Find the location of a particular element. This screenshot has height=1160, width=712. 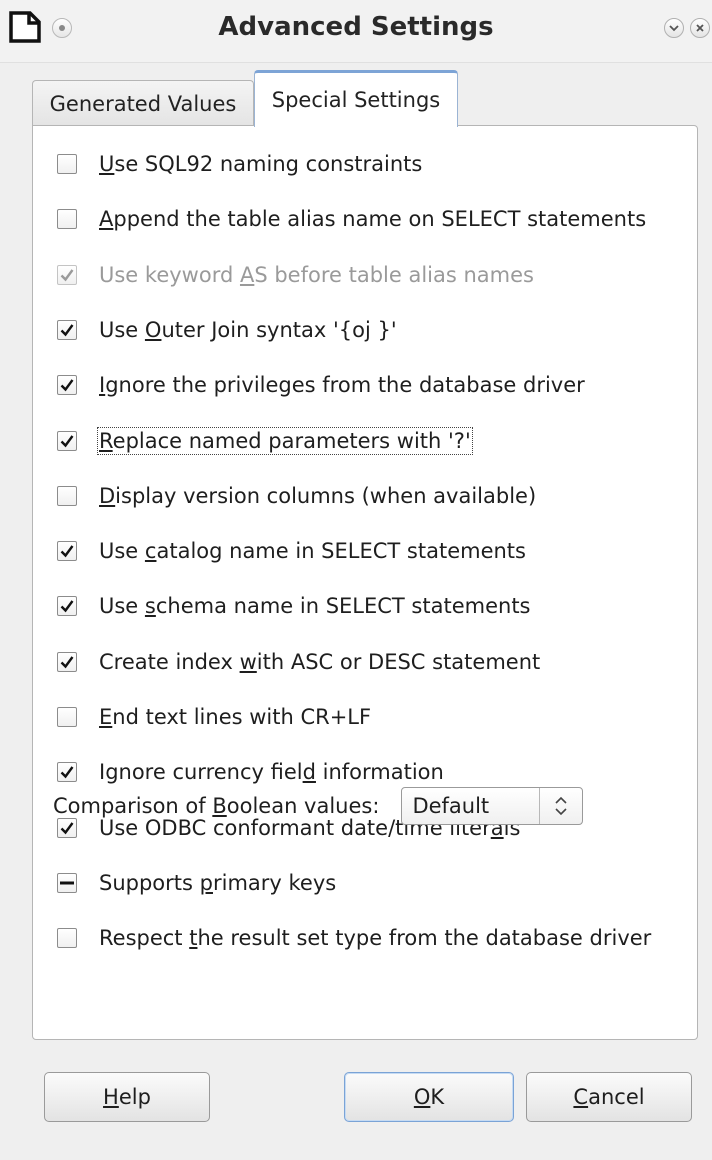

close-icon is located at coordinates (700, 28).